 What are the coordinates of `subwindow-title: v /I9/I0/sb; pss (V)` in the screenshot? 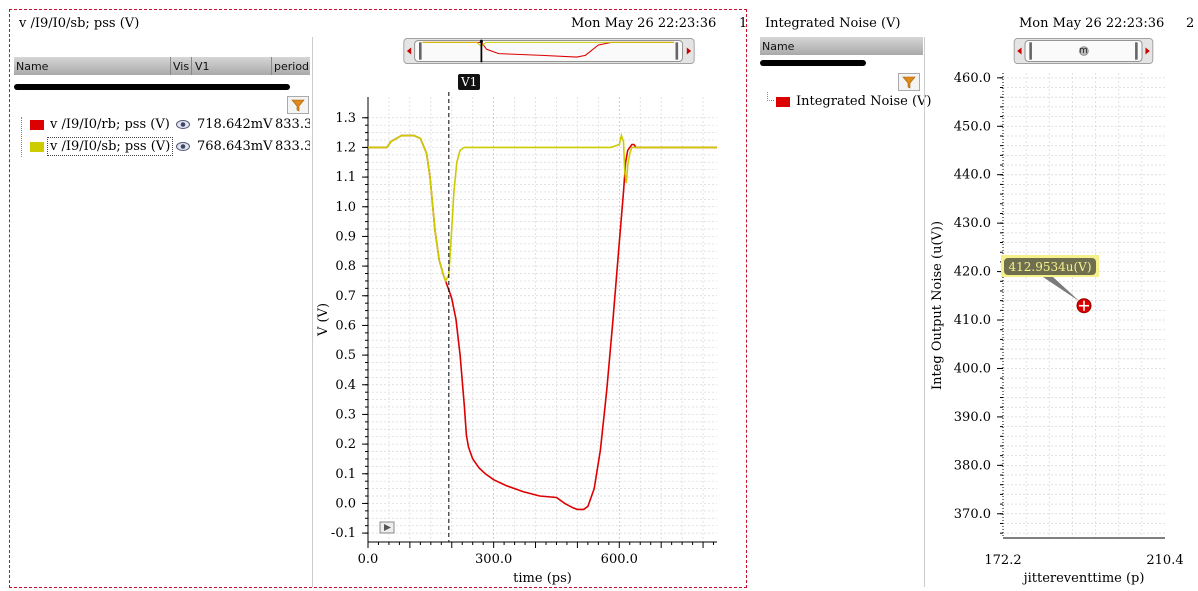 It's located at (79, 23).